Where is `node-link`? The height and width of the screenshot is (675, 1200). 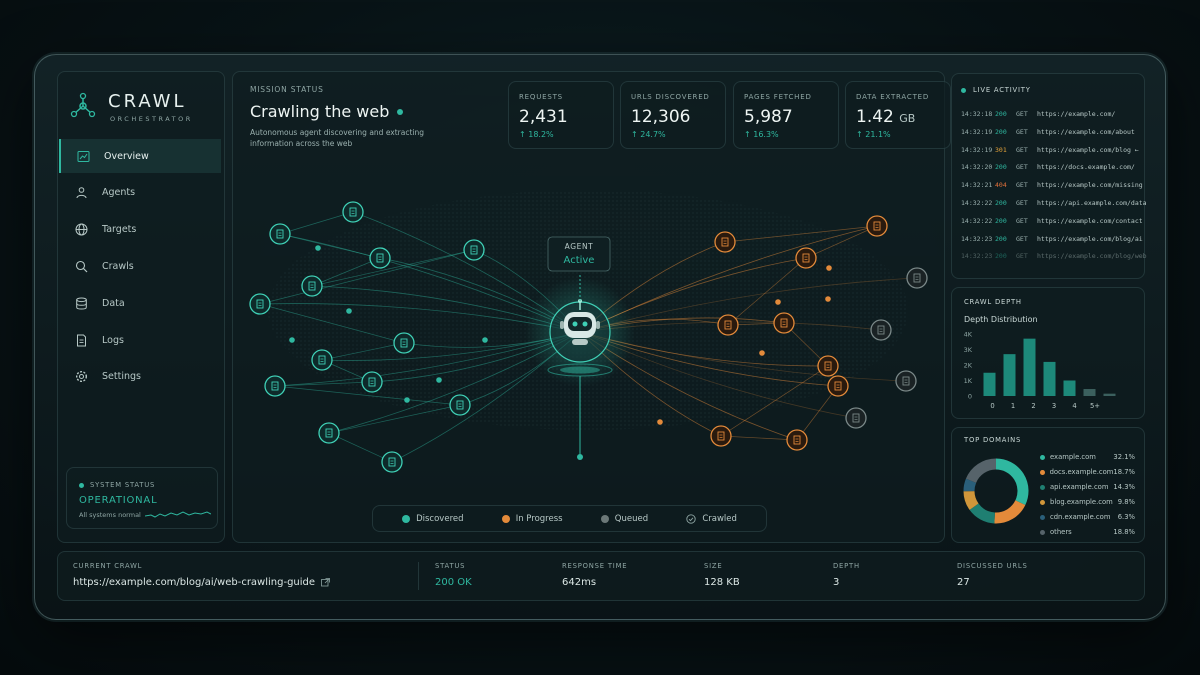
node-link is located at coordinates (759, 438).